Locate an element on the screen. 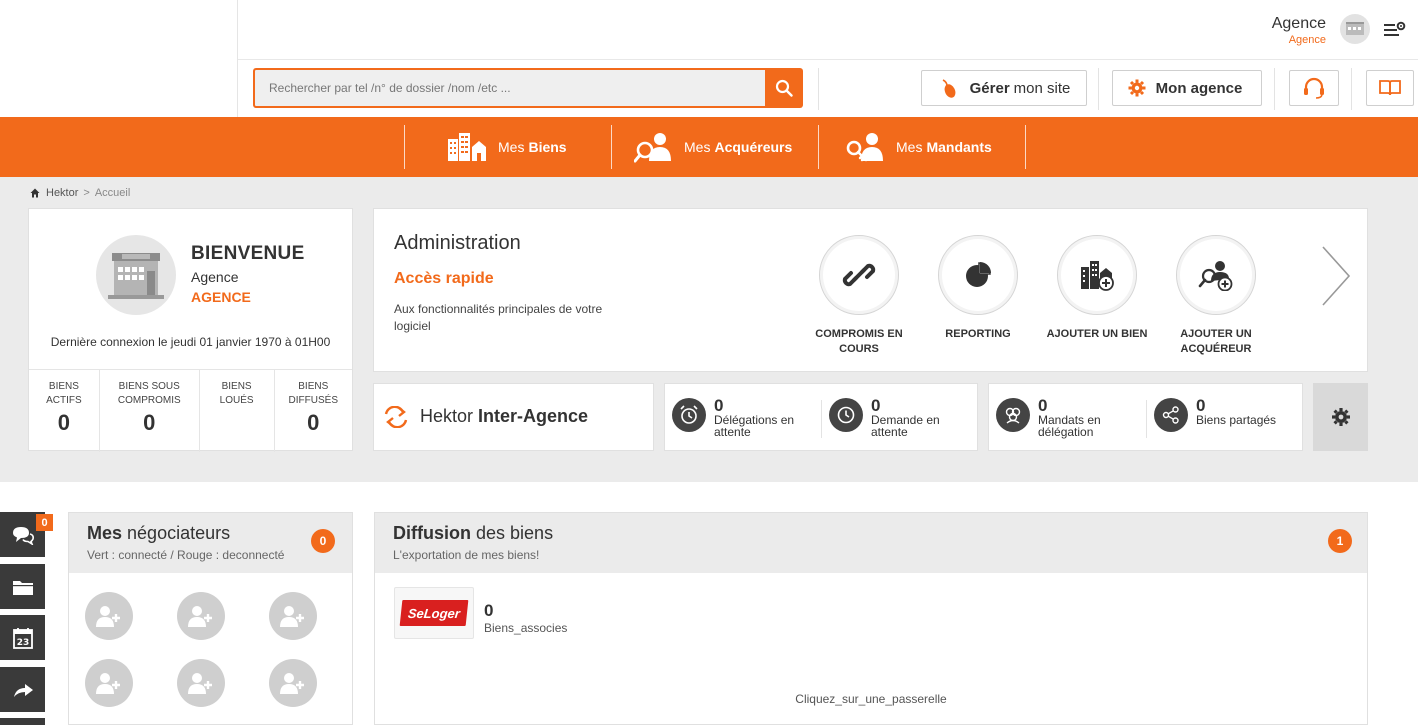 The height and width of the screenshot is (725, 1418). stat-active-properties: BIENS ACTIFS 0 is located at coordinates (64, 411).